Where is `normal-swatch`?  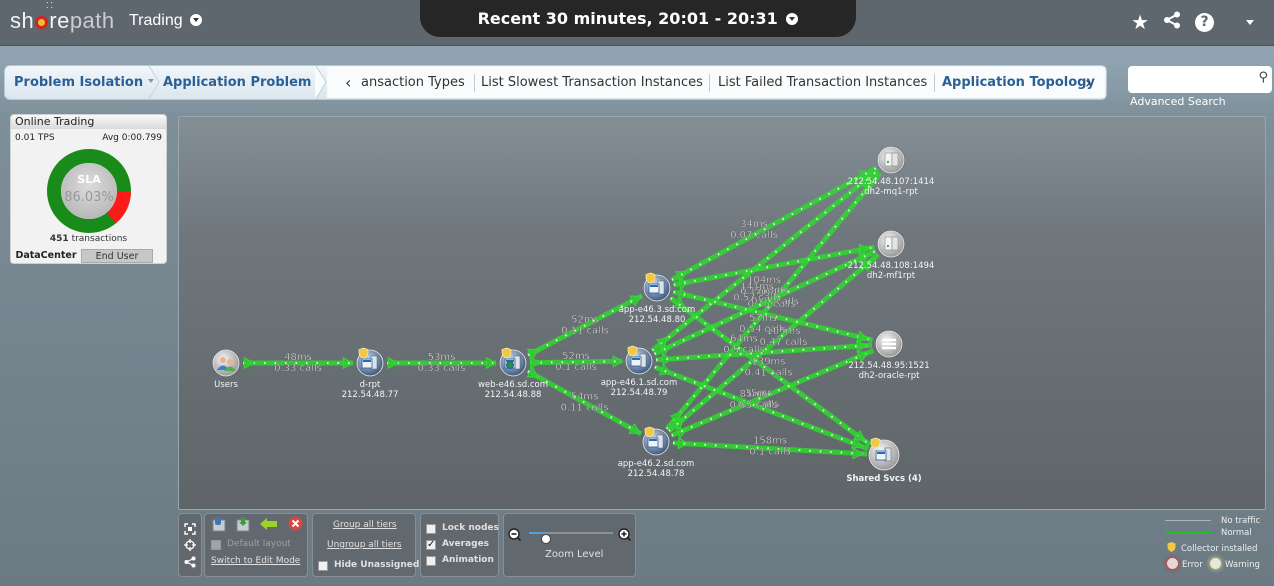
normal-swatch is located at coordinates (1188, 533).